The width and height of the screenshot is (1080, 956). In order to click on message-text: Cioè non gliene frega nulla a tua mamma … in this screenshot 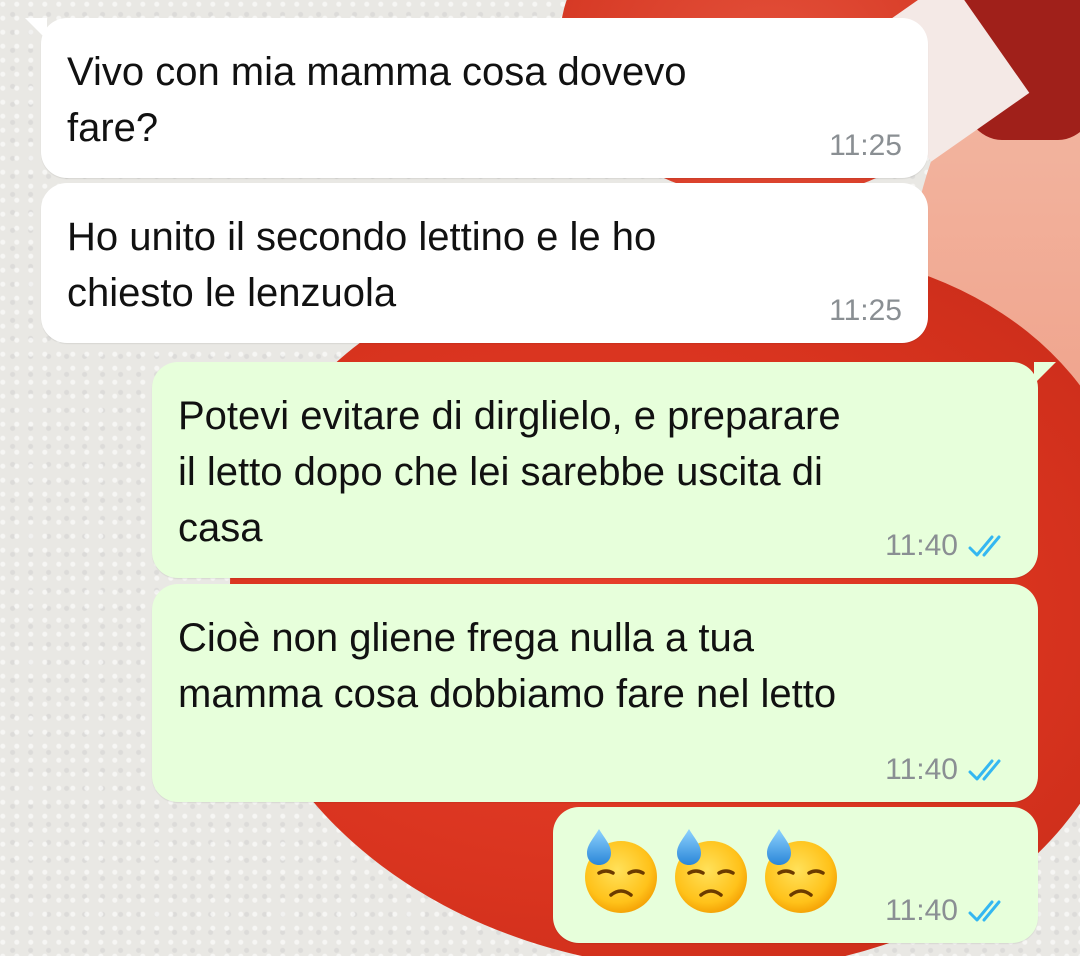, I will do `click(507, 666)`.